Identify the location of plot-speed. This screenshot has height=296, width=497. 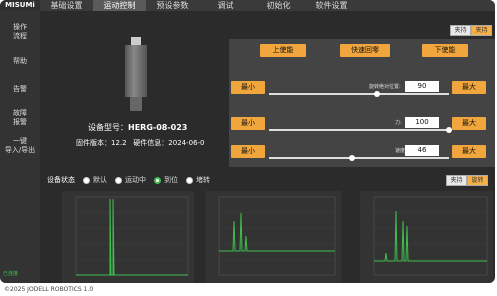
(426, 237).